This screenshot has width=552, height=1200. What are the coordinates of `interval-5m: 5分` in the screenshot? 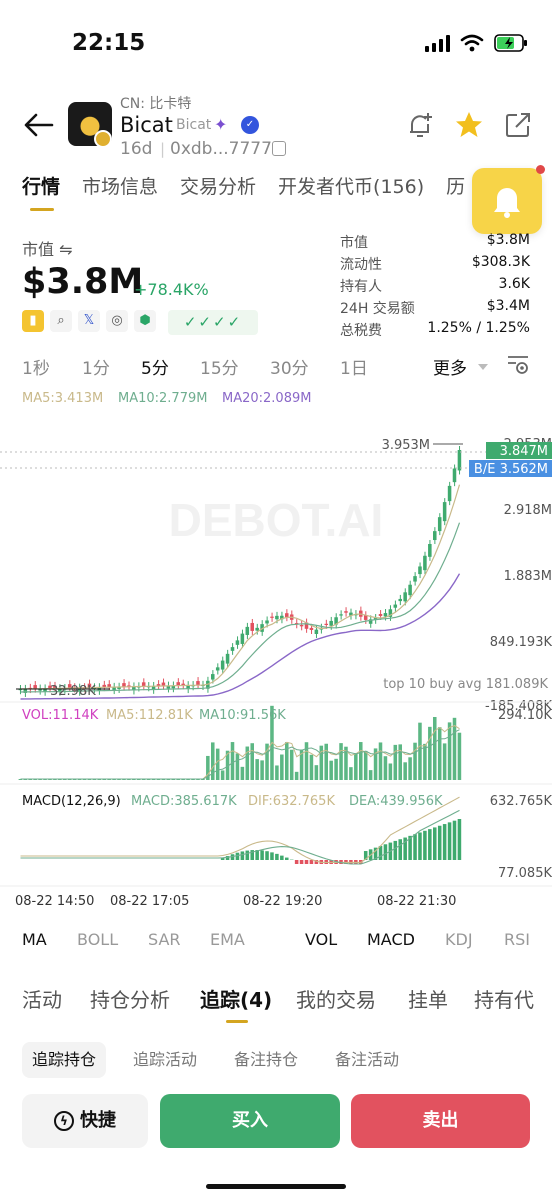 It's located at (155, 366).